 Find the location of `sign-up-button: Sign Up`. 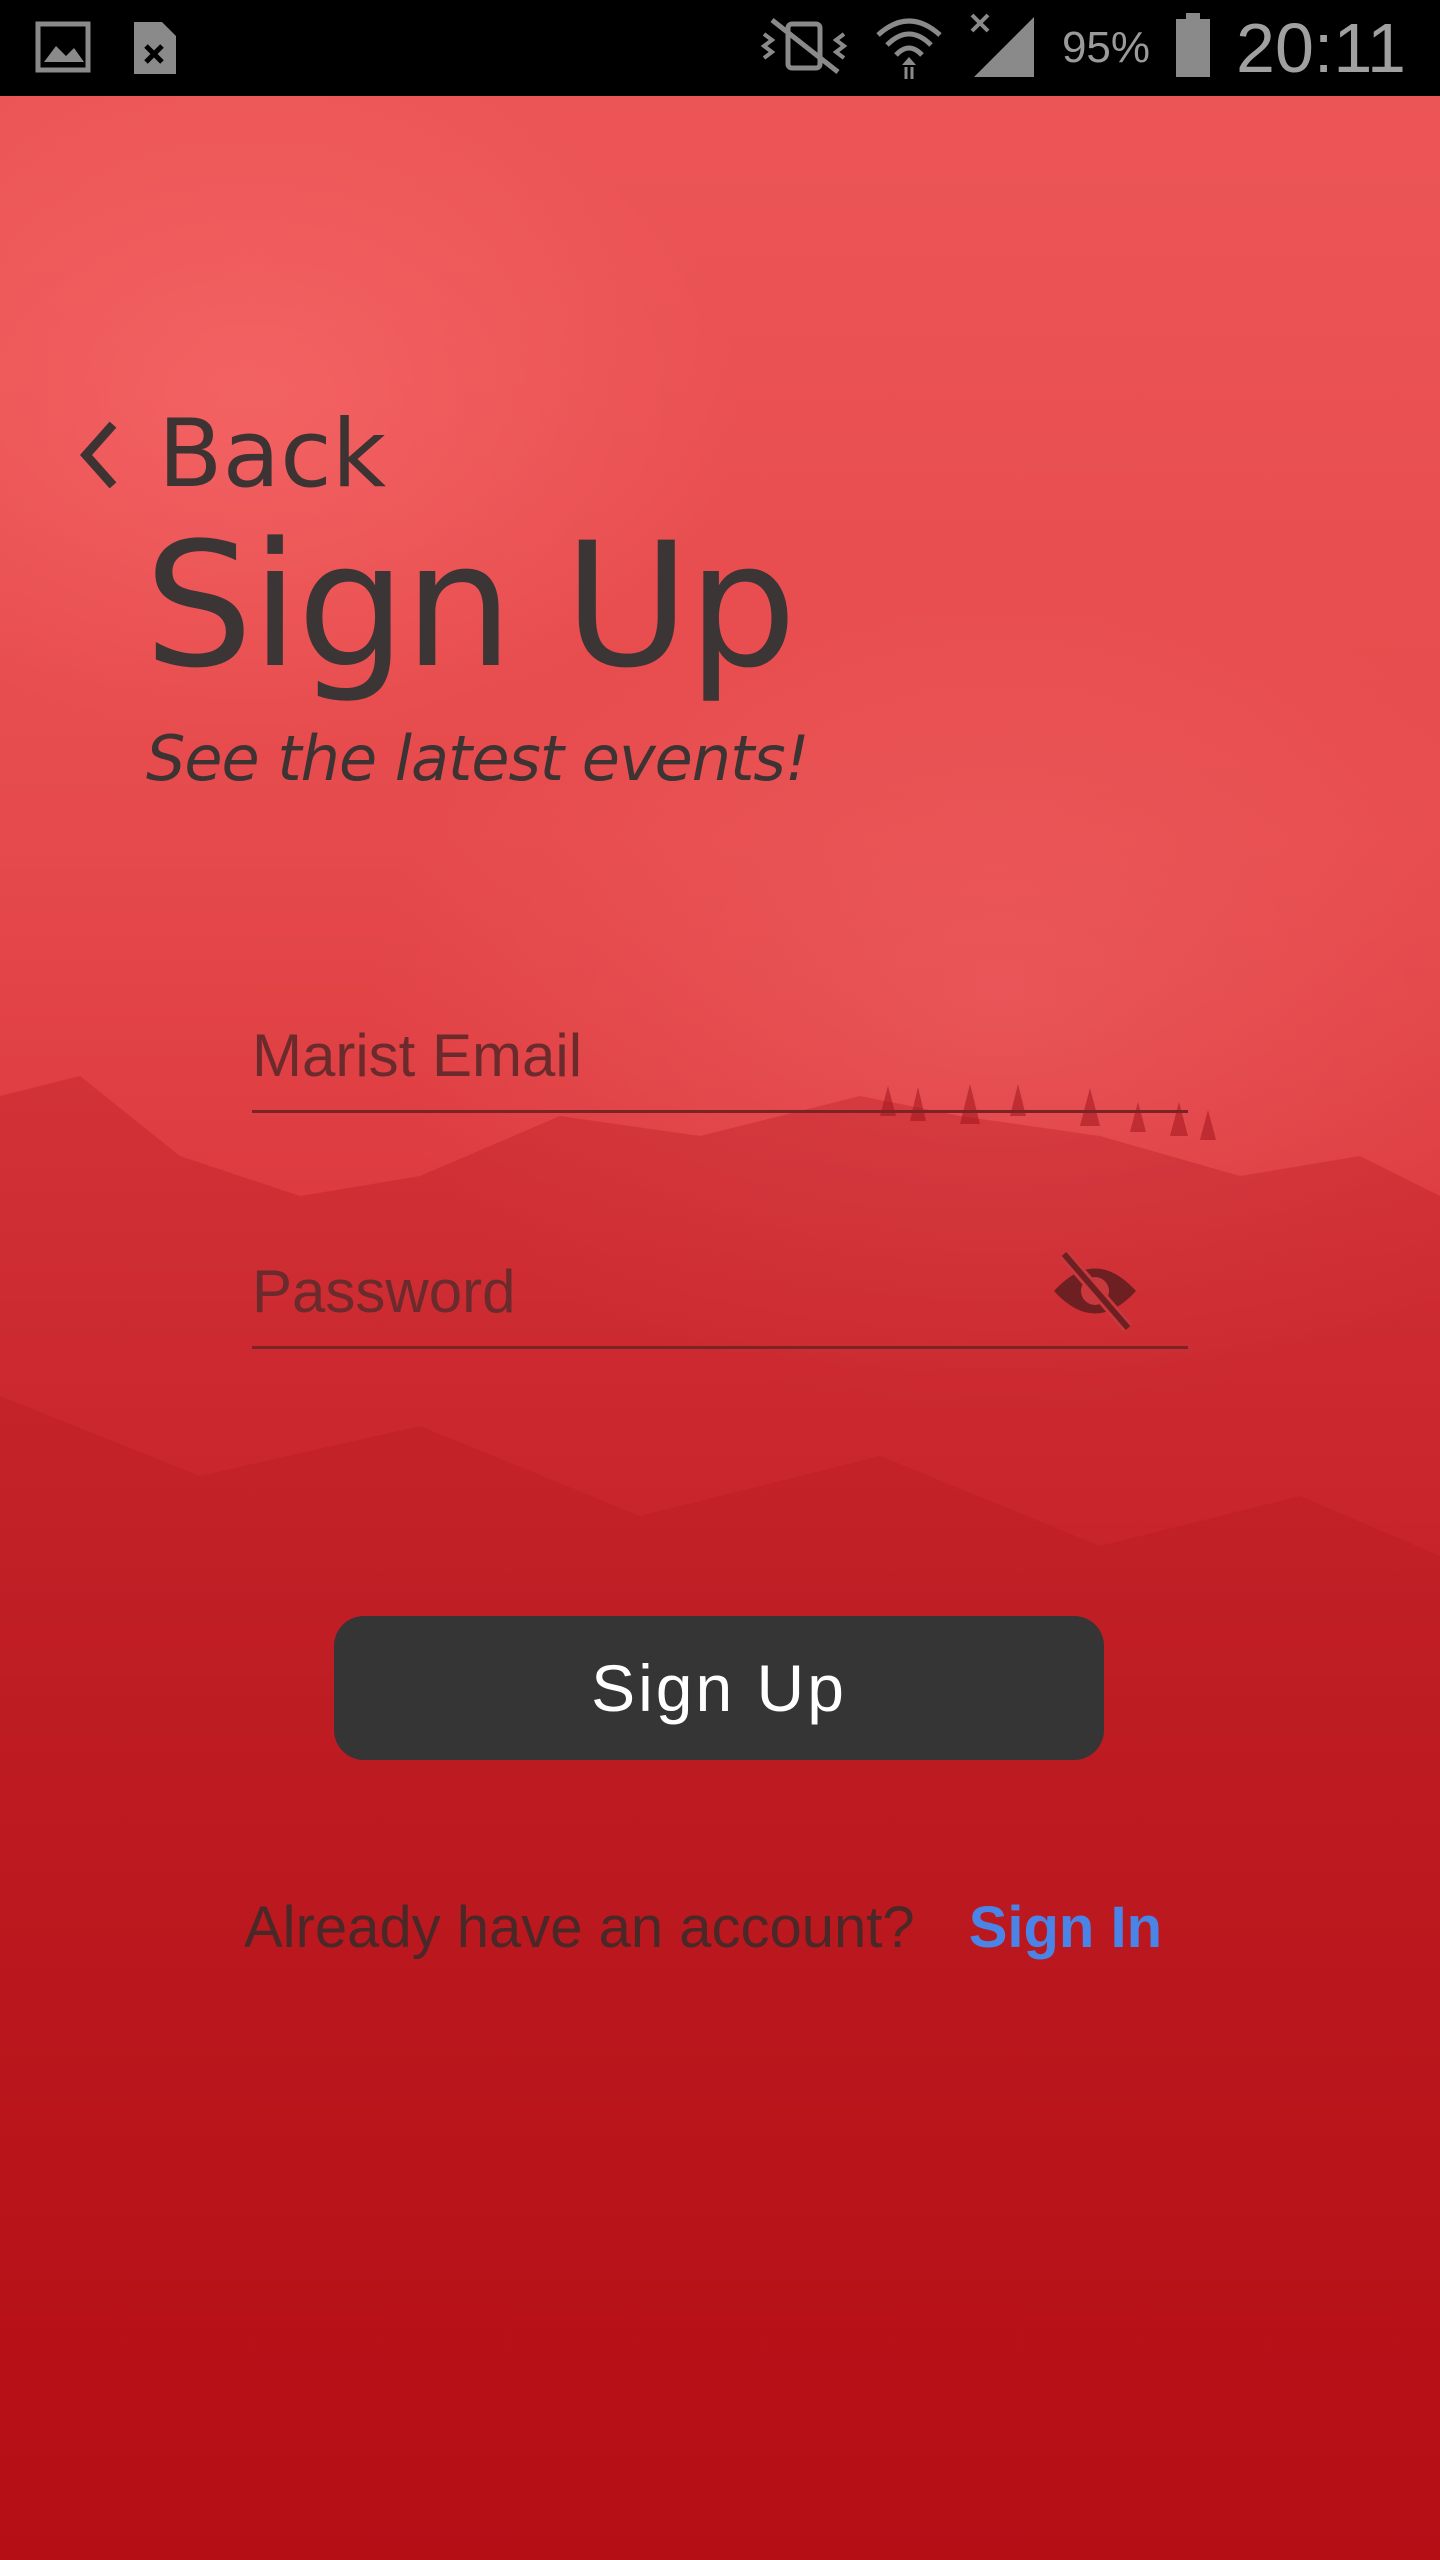

sign-up-button: Sign Up is located at coordinates (719, 1688).